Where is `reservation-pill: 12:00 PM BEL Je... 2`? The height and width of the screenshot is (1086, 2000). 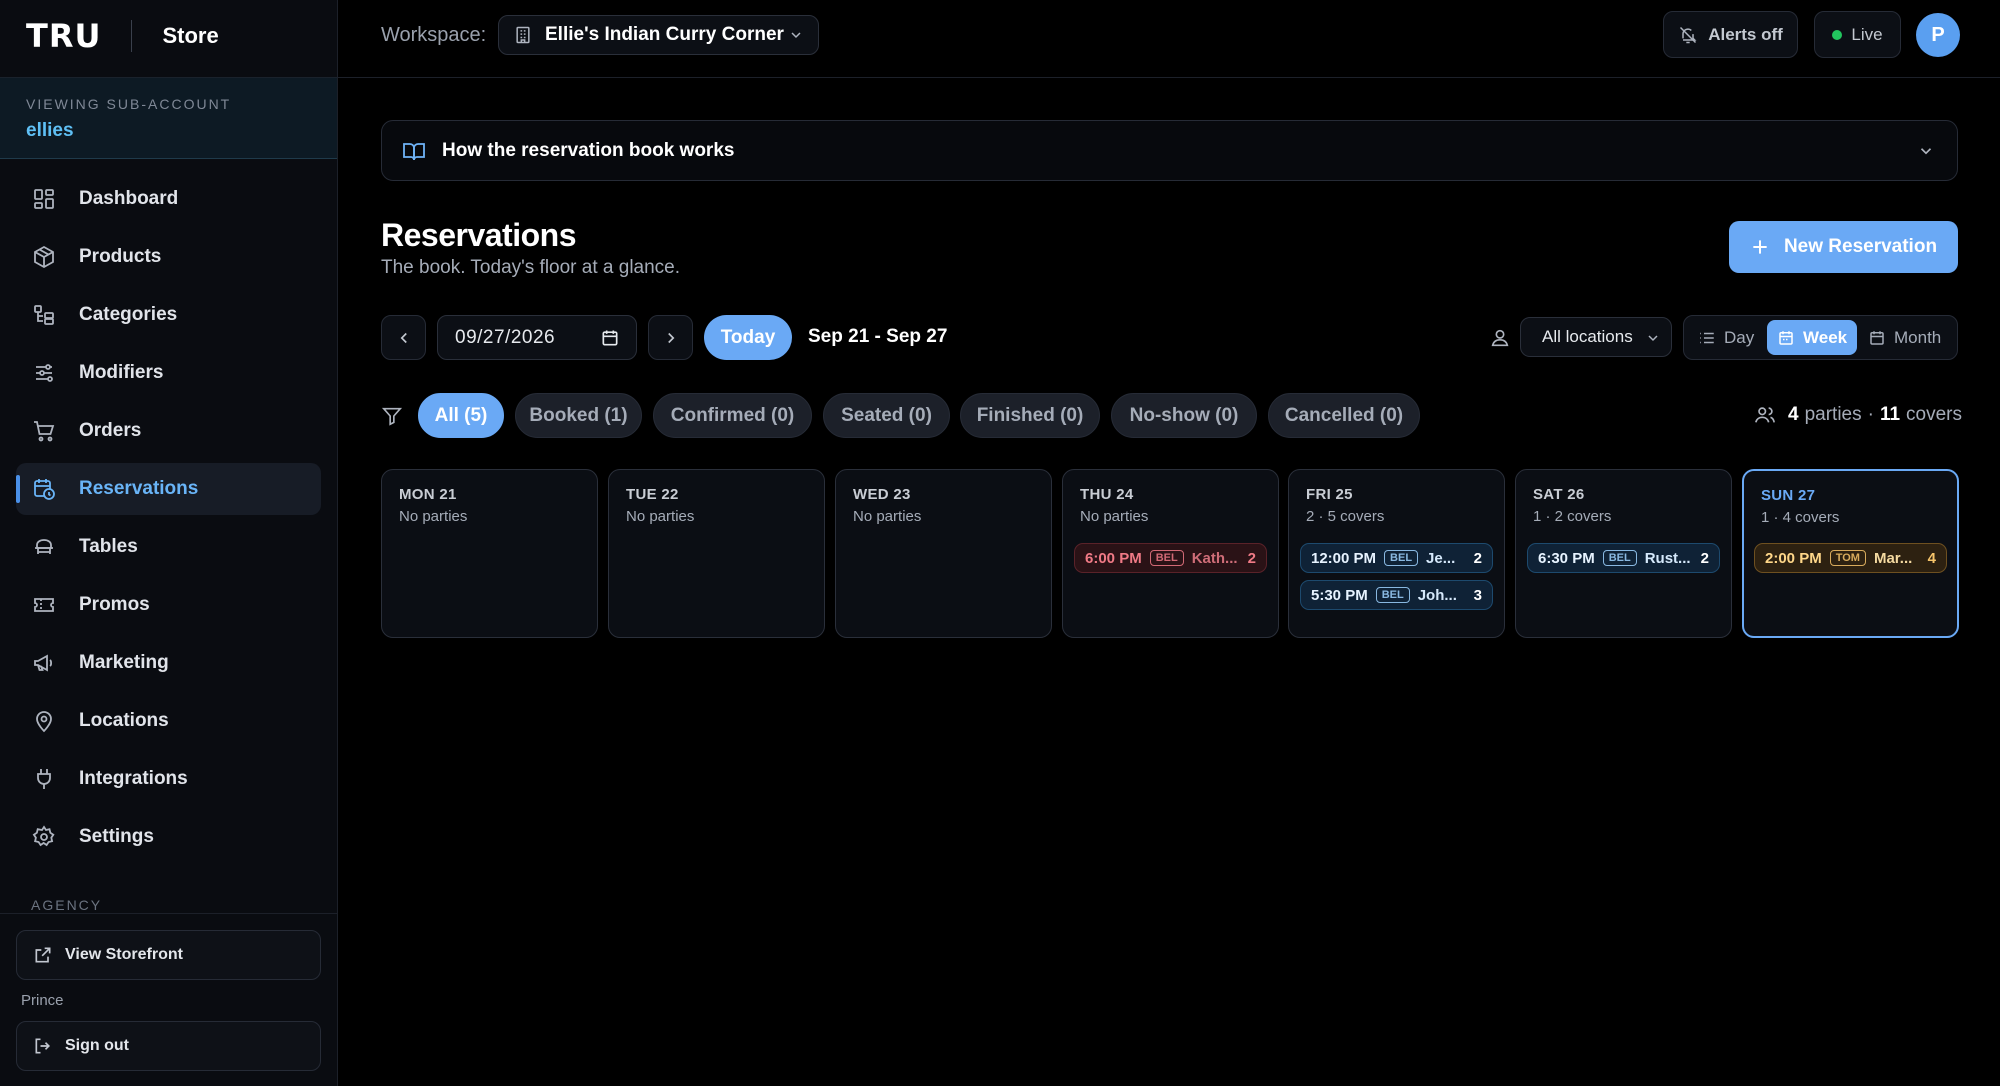 reservation-pill: 12:00 PM BEL Je... 2 is located at coordinates (1396, 558).